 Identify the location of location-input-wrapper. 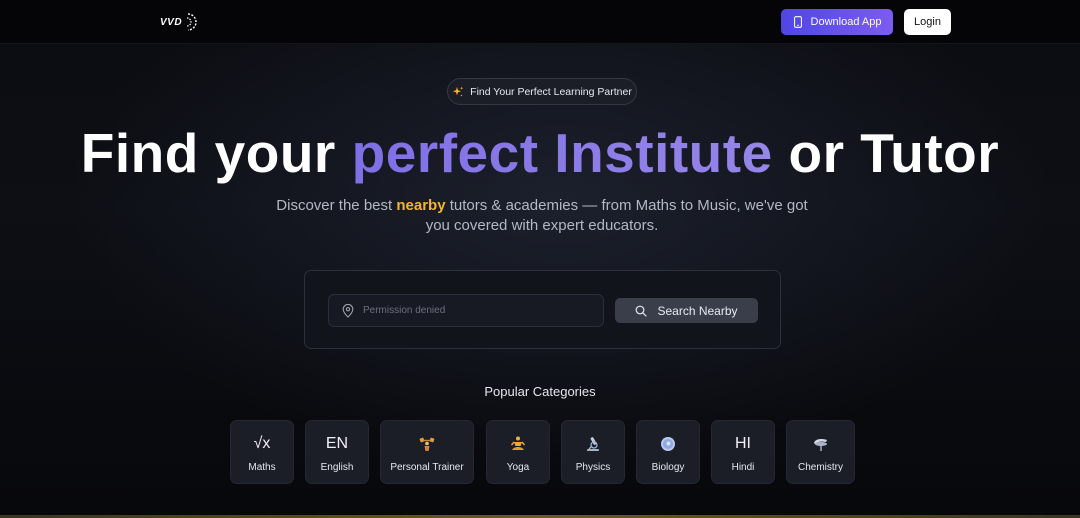
(466, 310).